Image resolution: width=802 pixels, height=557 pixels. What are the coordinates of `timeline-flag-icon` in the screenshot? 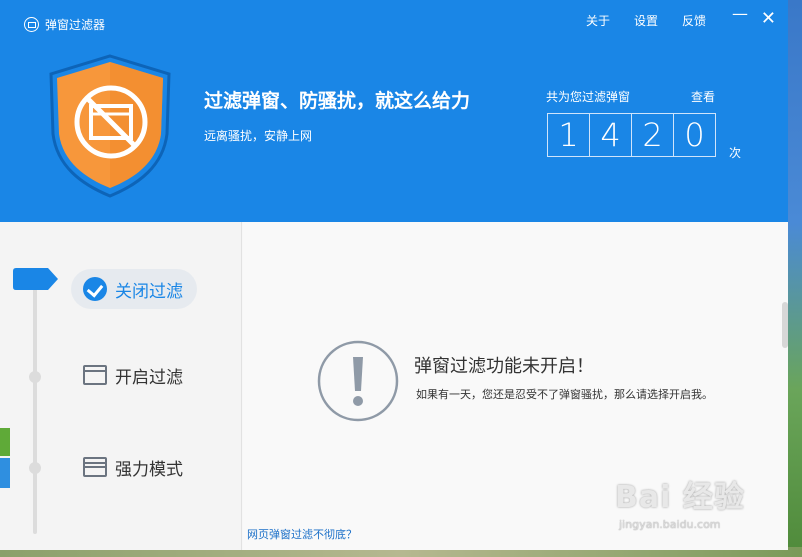 It's located at (35, 279).